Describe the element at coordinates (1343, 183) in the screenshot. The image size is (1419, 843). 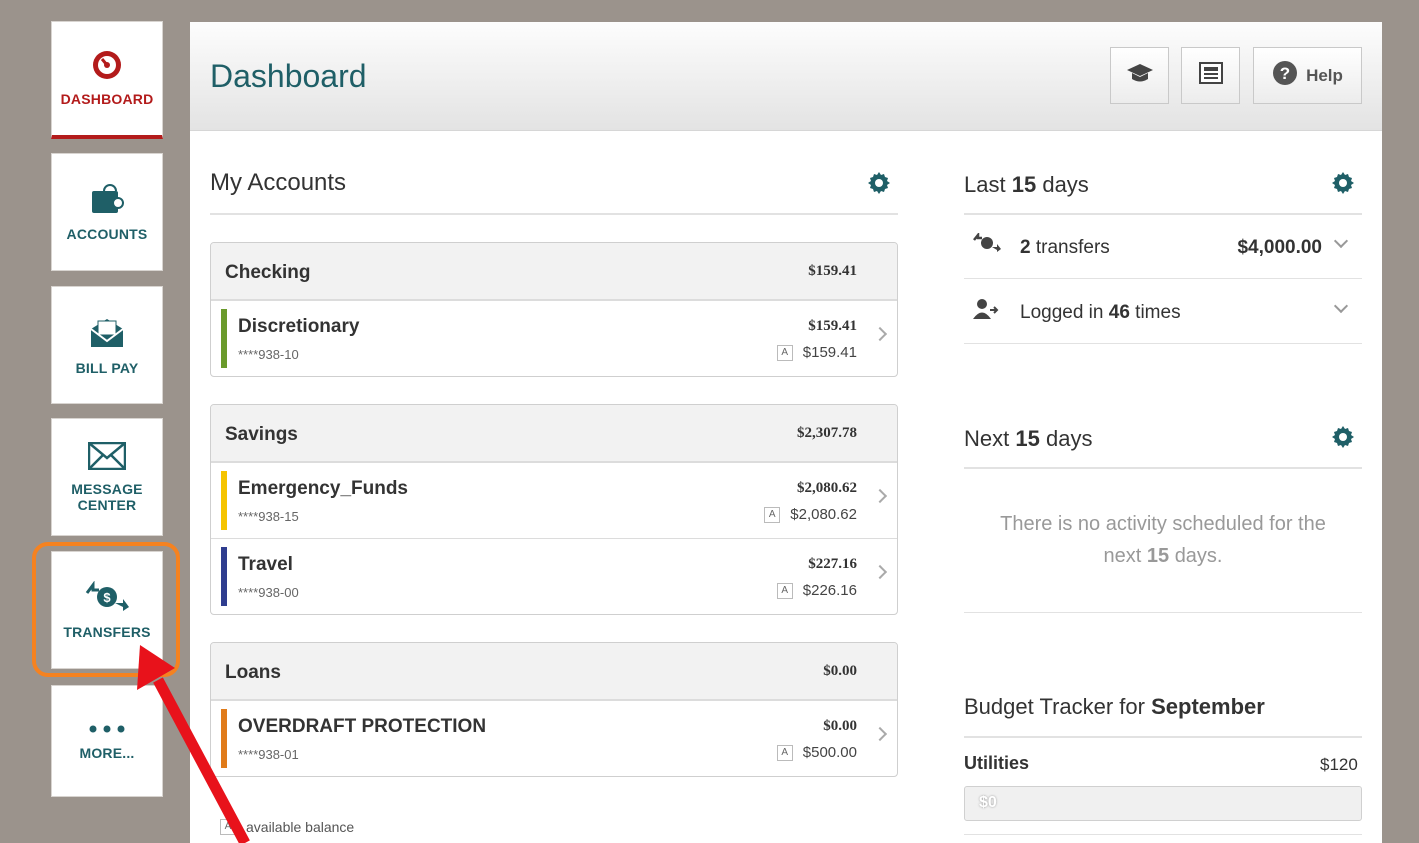
I see `last15-settings-gear-icon` at that location.